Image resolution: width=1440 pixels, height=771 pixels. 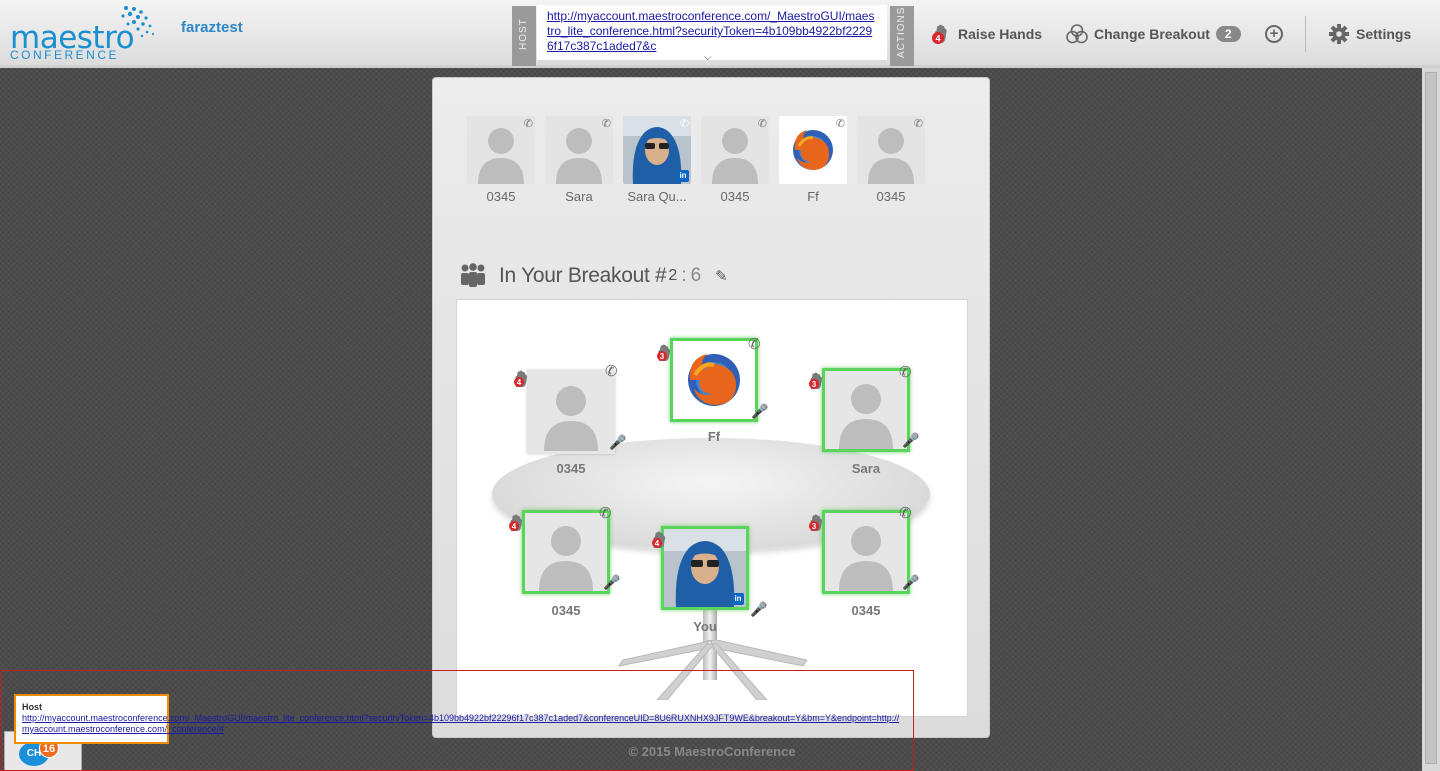 I want to click on settings-button: Settings, so click(x=1369, y=34).